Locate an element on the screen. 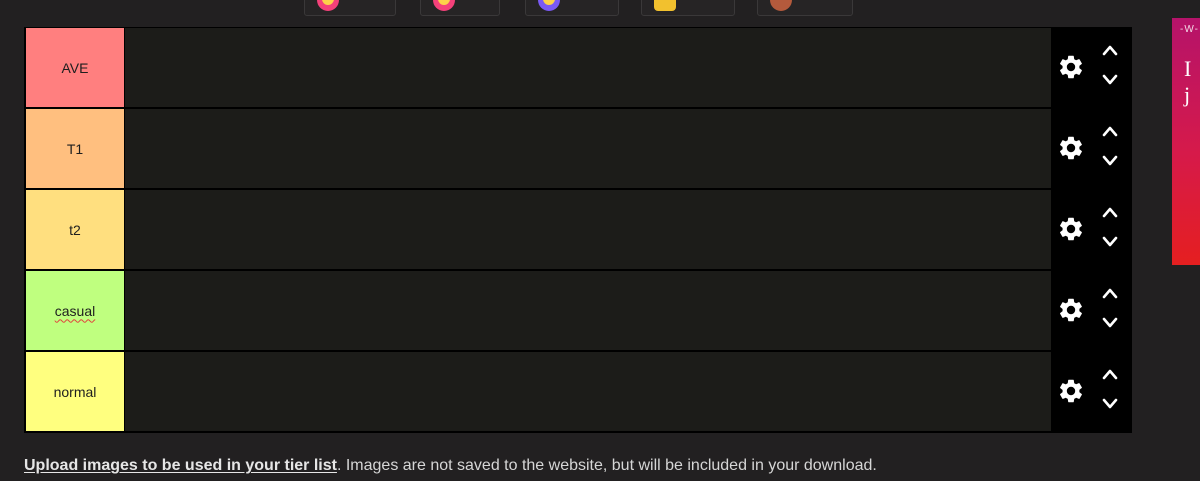 This screenshot has height=481, width=1200. tier-label-text: t2 is located at coordinates (75, 229).